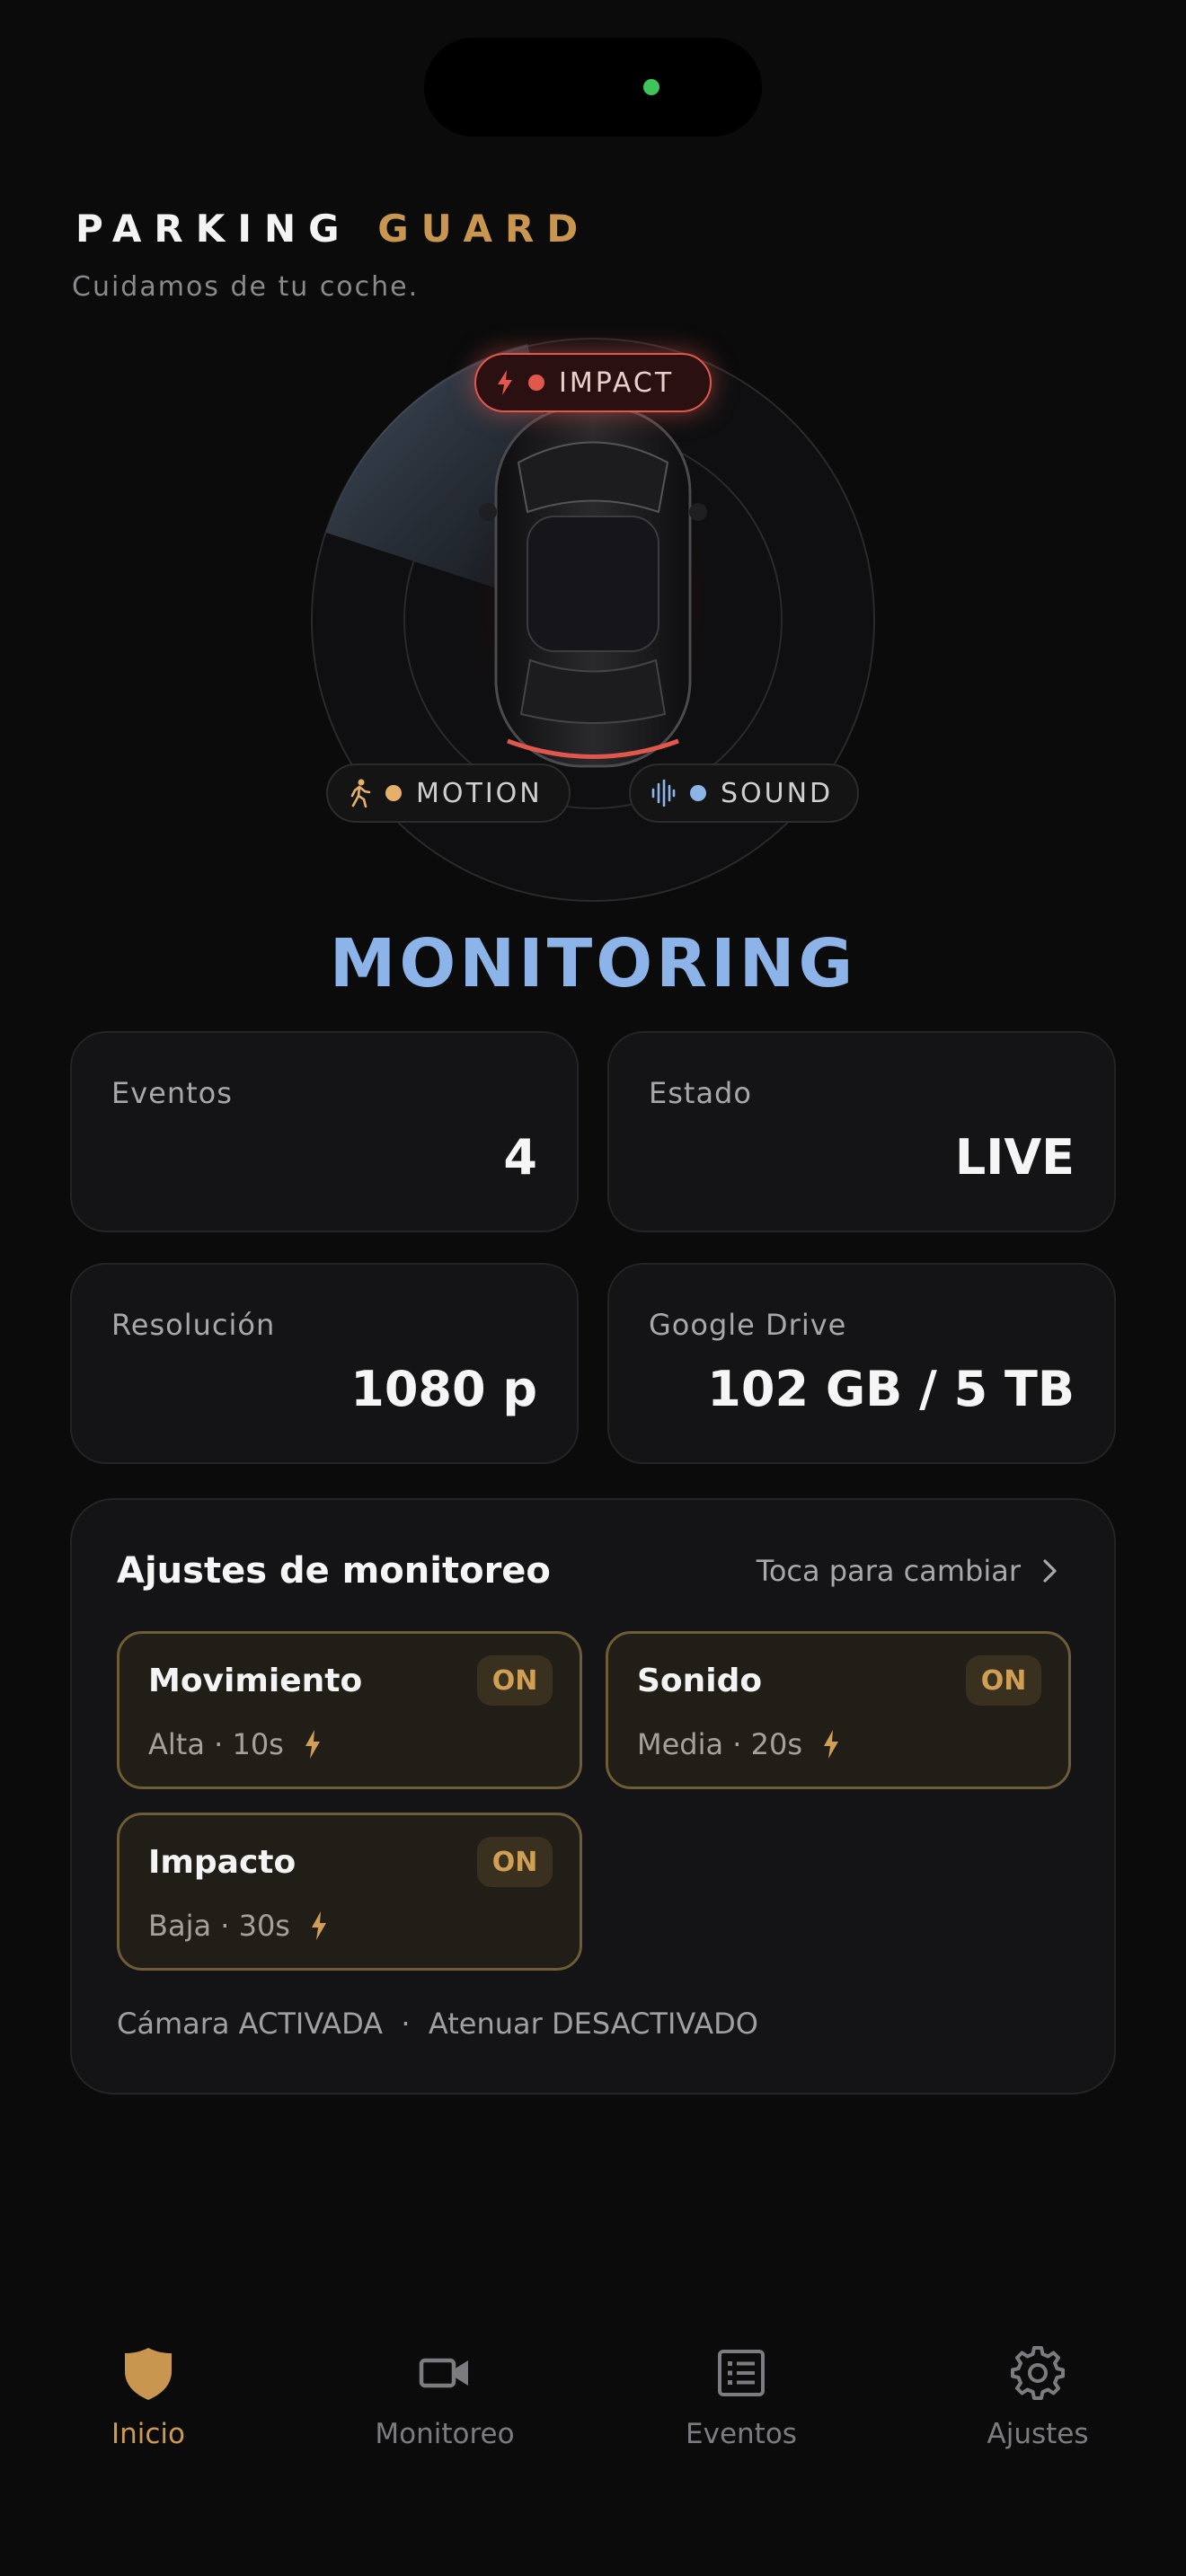 This screenshot has width=1186, height=2576. Describe the element at coordinates (1014, 1157) in the screenshot. I see `stat-value: LIVE` at that location.